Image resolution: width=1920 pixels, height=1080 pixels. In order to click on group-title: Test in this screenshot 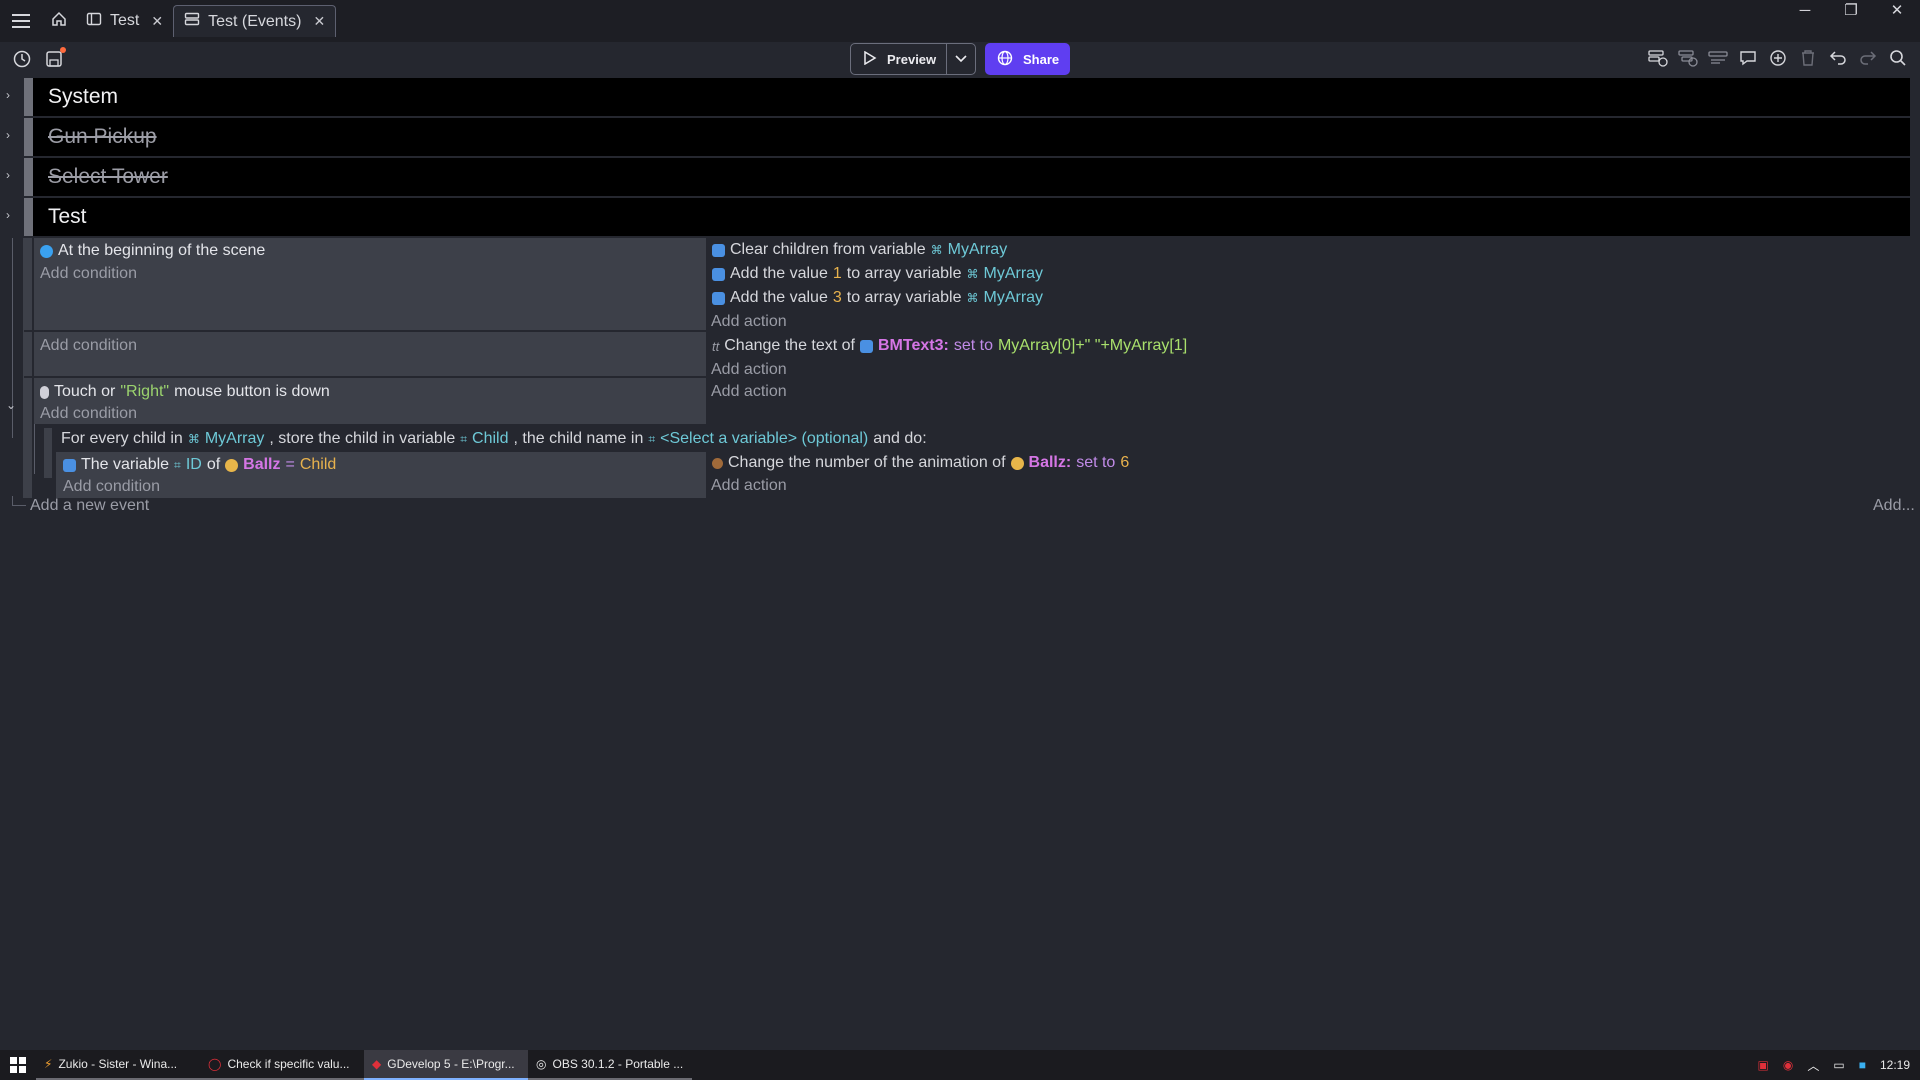, I will do `click(67, 216)`.